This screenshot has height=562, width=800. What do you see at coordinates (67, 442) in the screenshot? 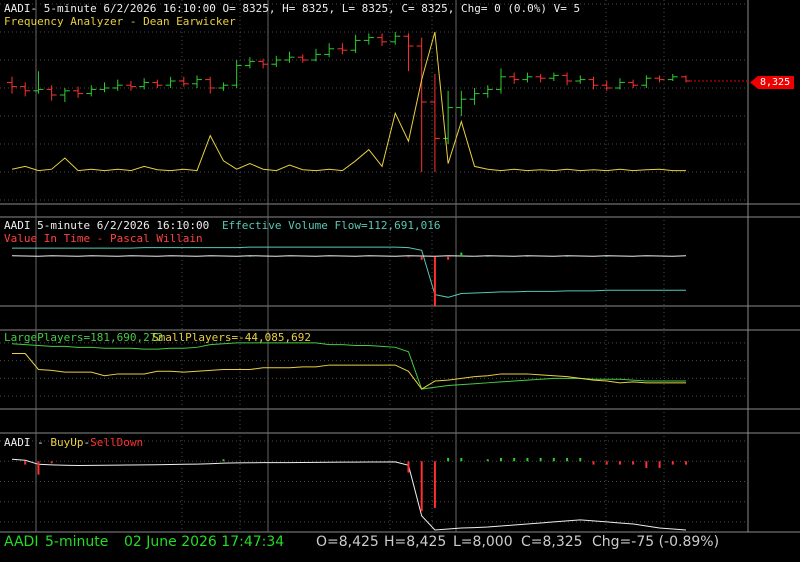
I see `buyup-label: BuyUp` at bounding box center [67, 442].